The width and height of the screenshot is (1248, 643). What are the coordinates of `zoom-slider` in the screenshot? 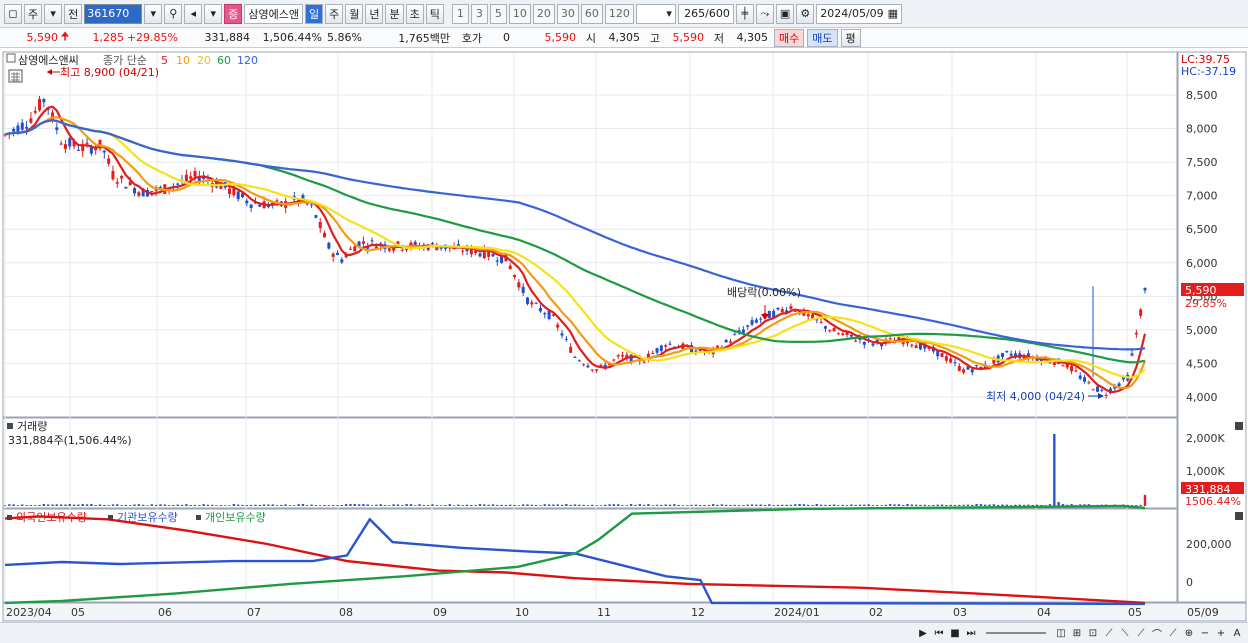 It's located at (1016, 633).